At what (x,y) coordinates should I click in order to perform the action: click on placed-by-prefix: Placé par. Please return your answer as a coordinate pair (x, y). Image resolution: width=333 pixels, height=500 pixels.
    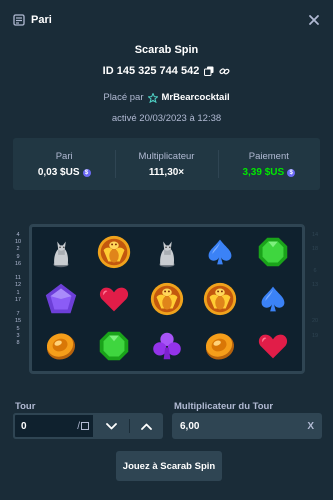
    Looking at the image, I should click on (123, 97).